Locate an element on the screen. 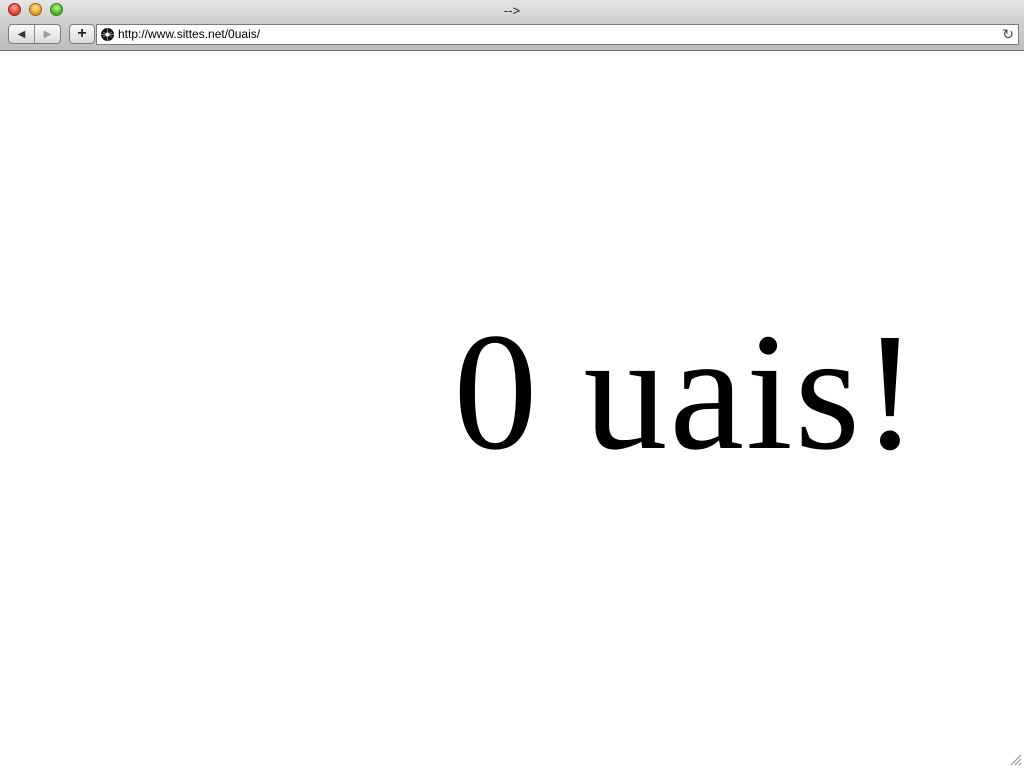 The image size is (1024, 768). add-bookmark-button: + is located at coordinates (82, 34).